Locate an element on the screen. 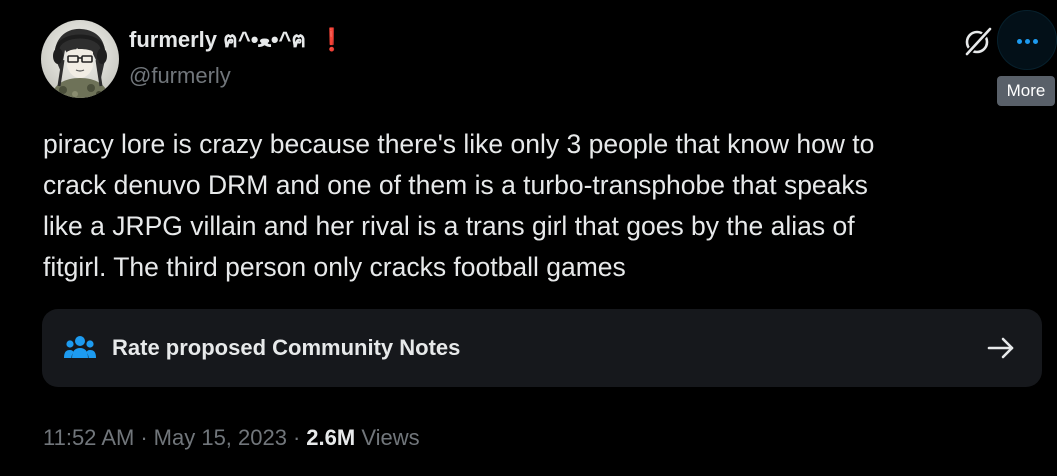  avatar is located at coordinates (80, 59).